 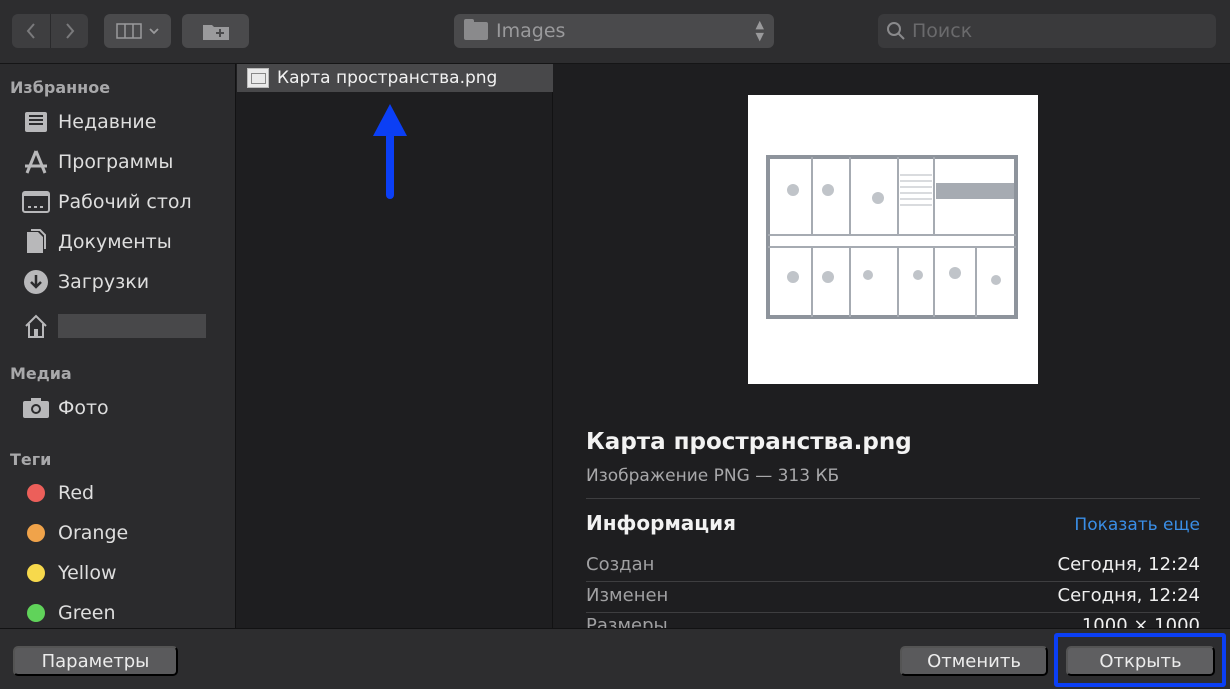 I want to click on location-popup: Images ▲ ▼, so click(x=614, y=31).